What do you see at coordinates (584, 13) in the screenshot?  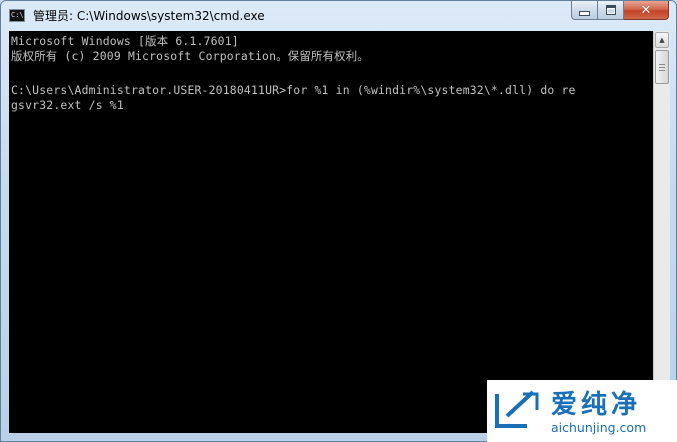 I see `minimize-icon` at bounding box center [584, 13].